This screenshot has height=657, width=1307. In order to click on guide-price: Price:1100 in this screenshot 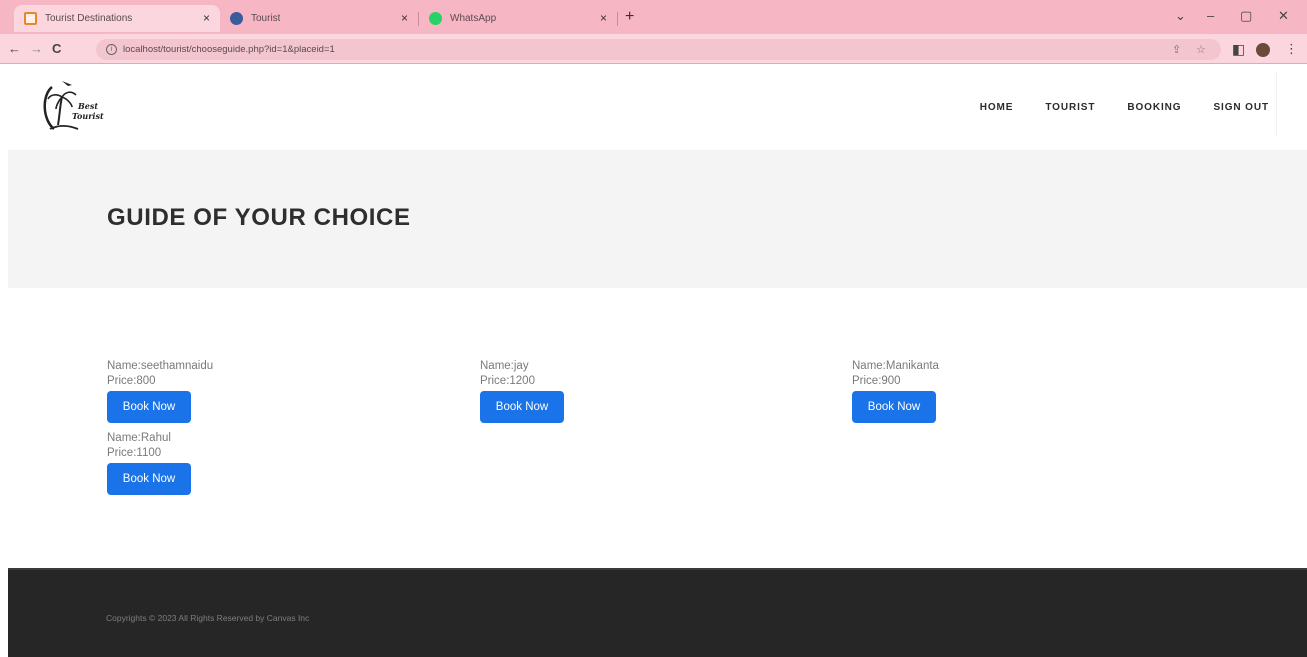, I will do `click(134, 453)`.